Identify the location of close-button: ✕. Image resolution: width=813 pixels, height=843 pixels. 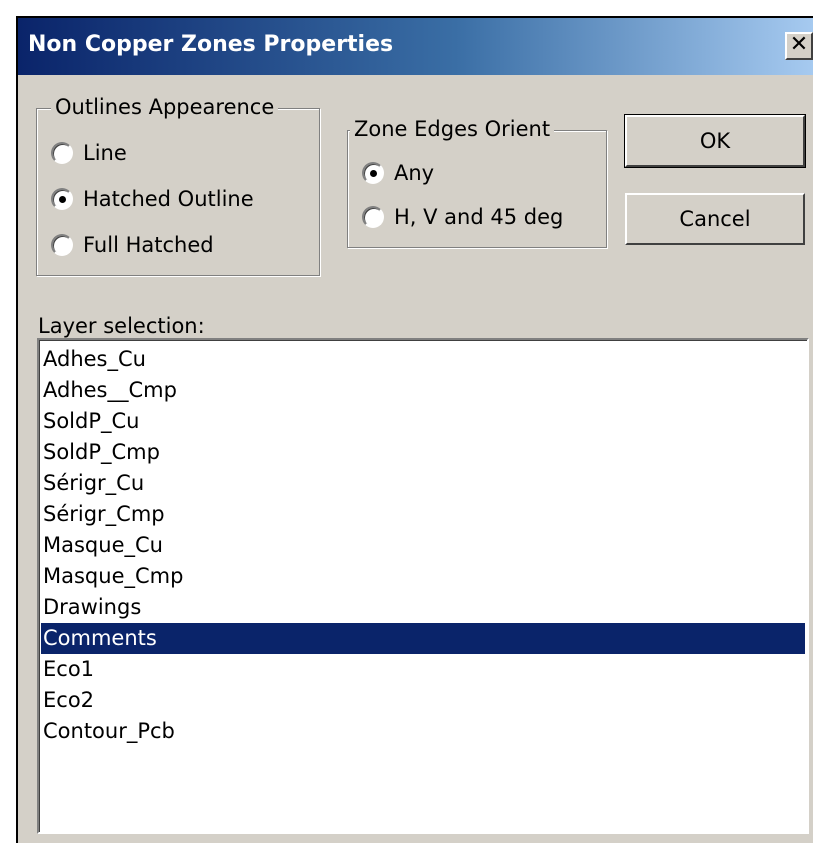
(799, 46).